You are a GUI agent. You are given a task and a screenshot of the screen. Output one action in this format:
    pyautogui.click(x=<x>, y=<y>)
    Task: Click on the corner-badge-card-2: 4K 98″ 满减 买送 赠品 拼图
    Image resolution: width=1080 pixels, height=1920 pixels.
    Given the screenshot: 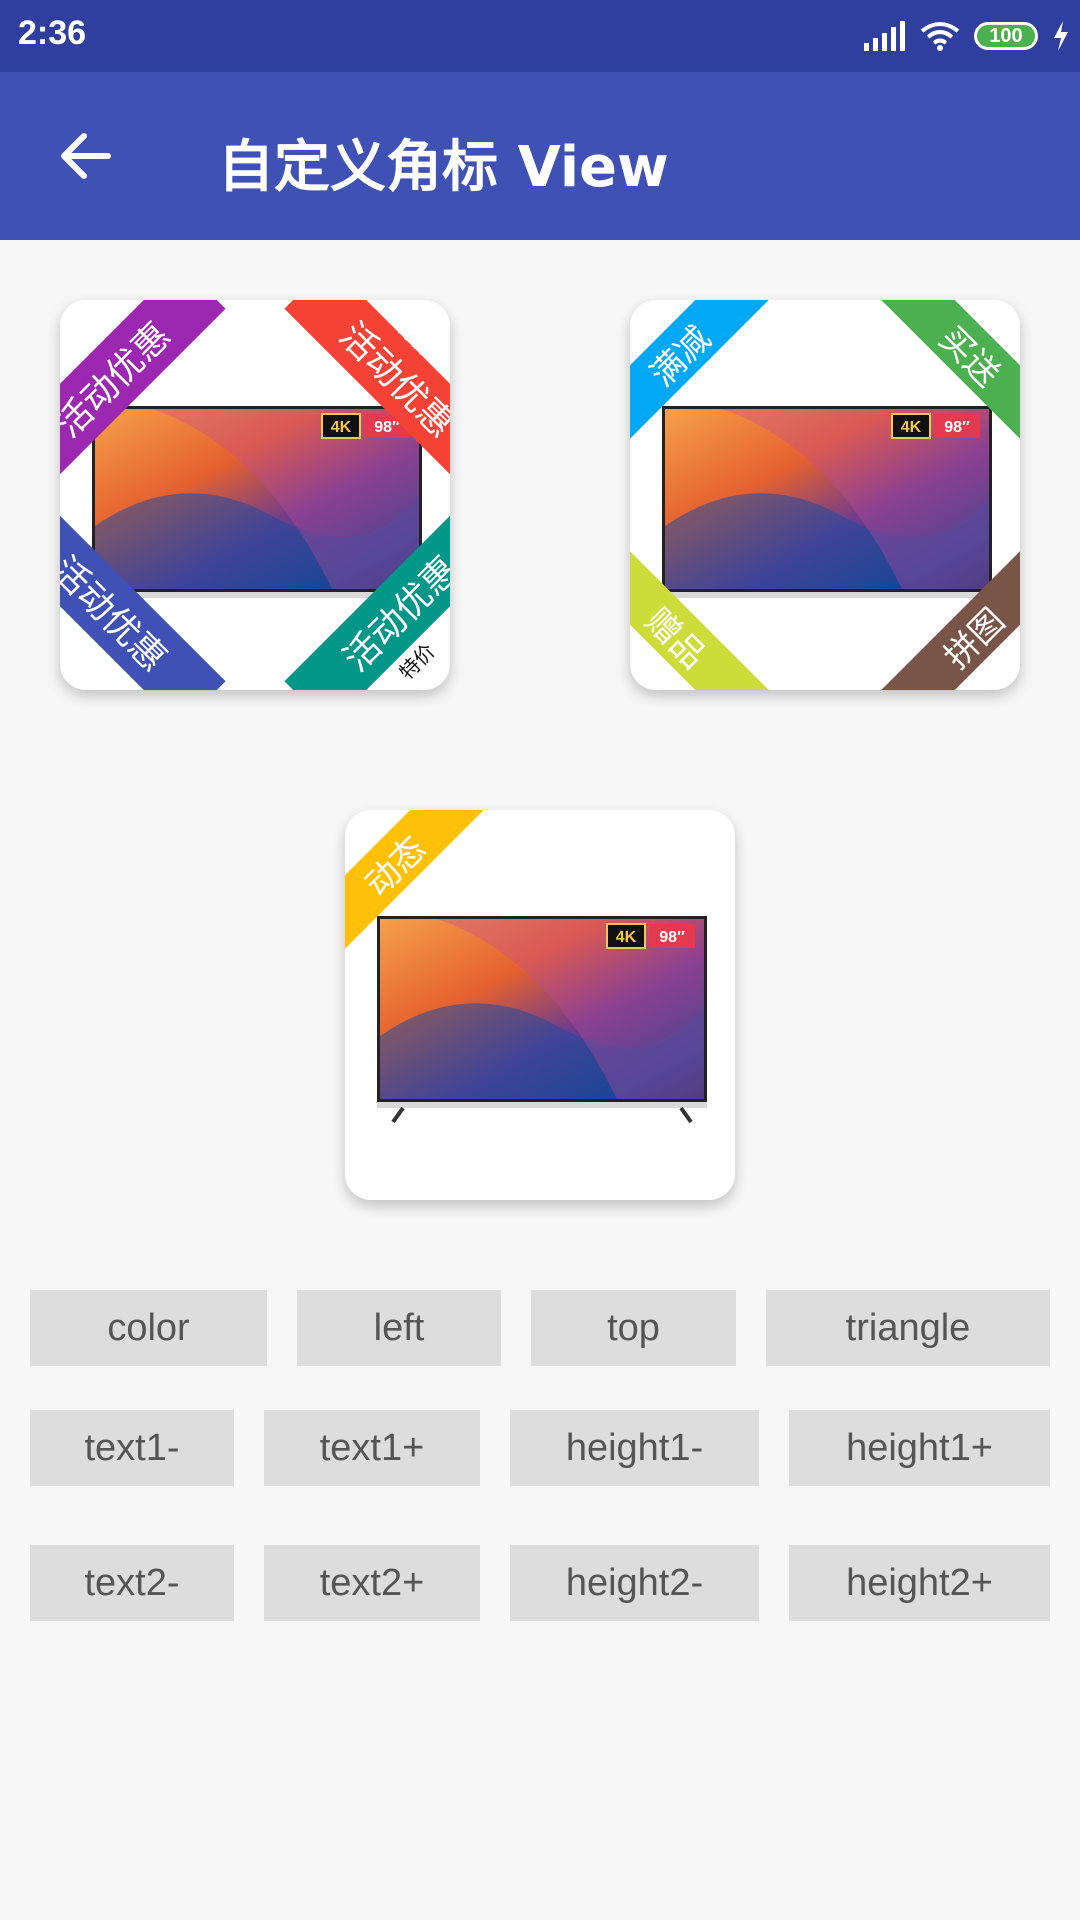 What is the action you would take?
    pyautogui.click(x=825, y=495)
    